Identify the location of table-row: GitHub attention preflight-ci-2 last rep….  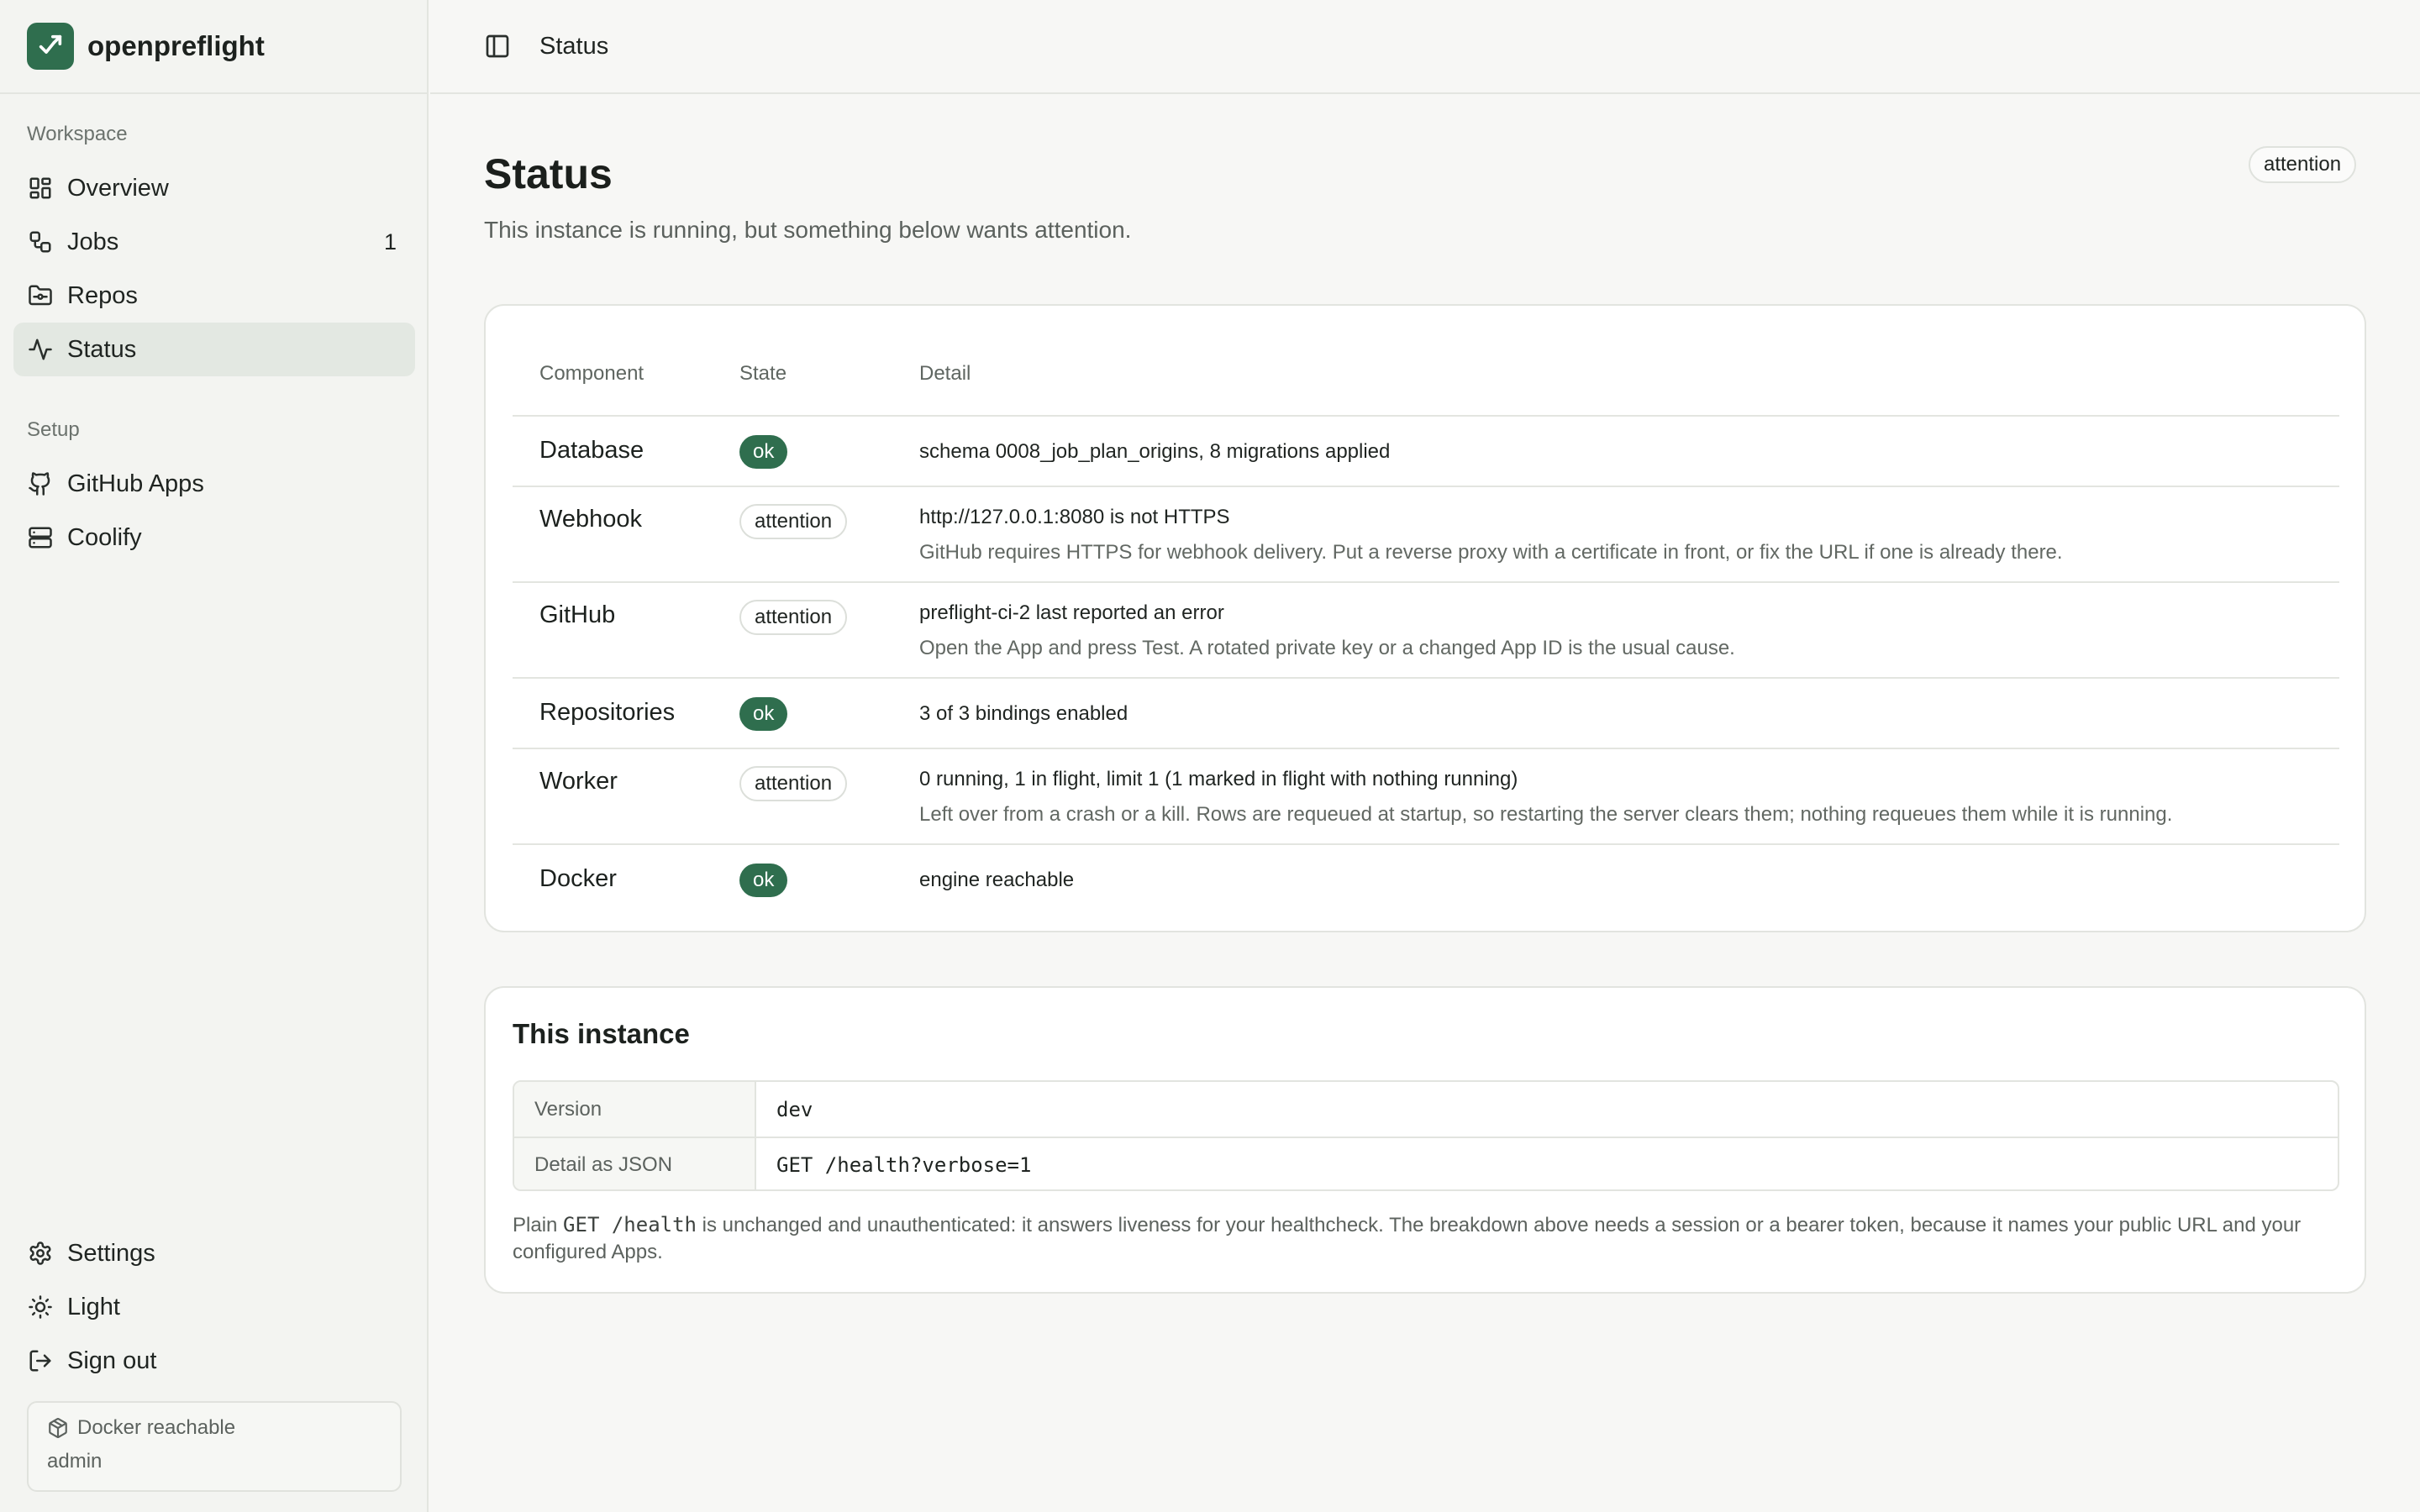
(1426, 631).